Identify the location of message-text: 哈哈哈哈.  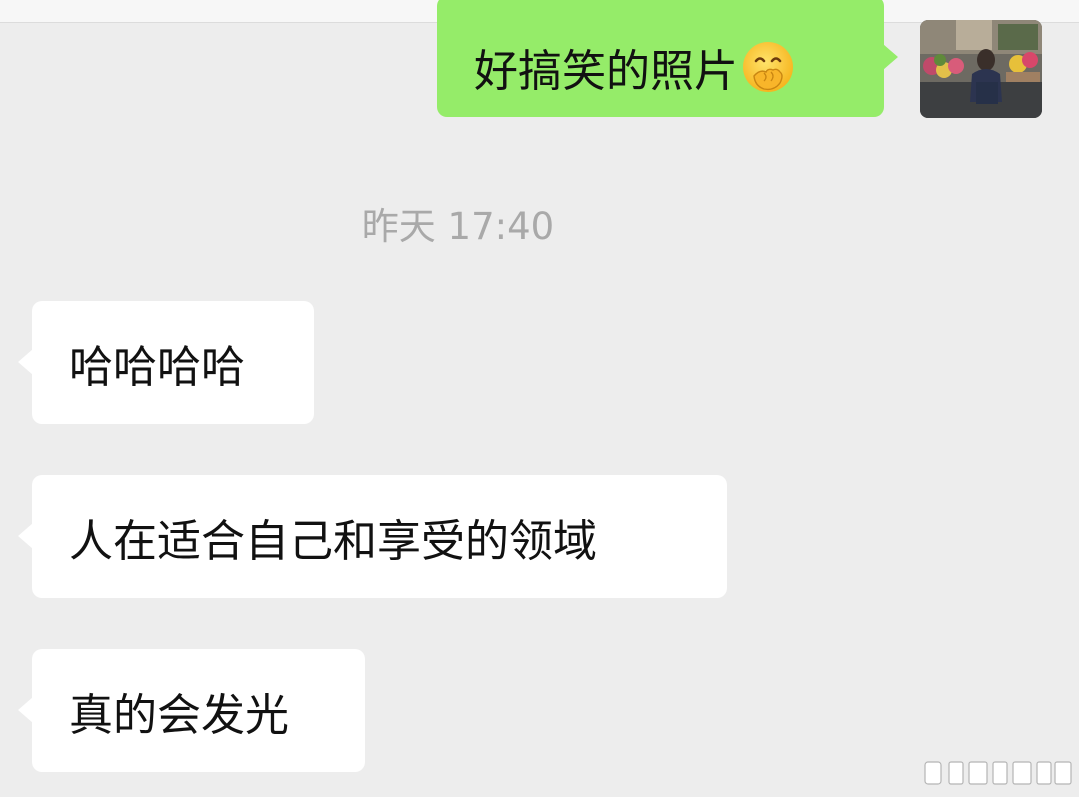
(157, 367).